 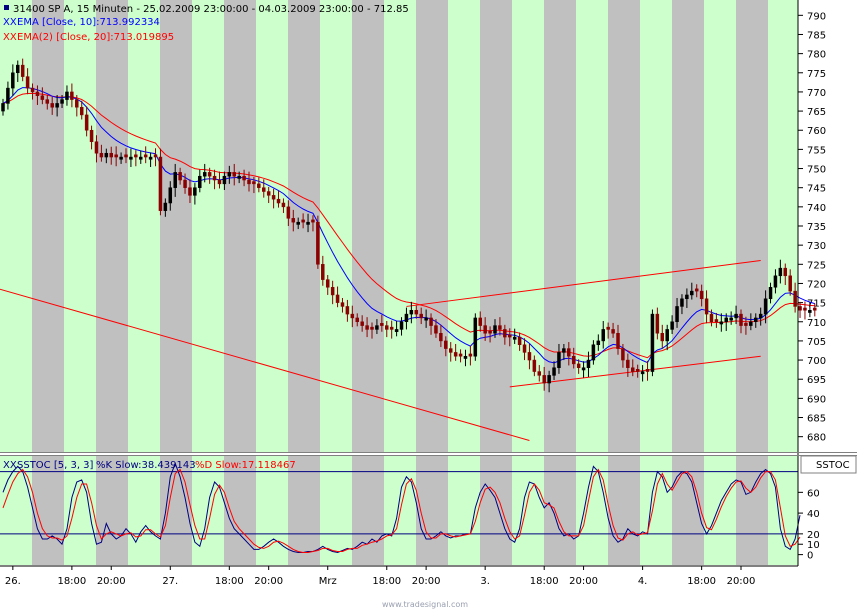 I want to click on price-tick-label: 690, so click(x=816, y=399).